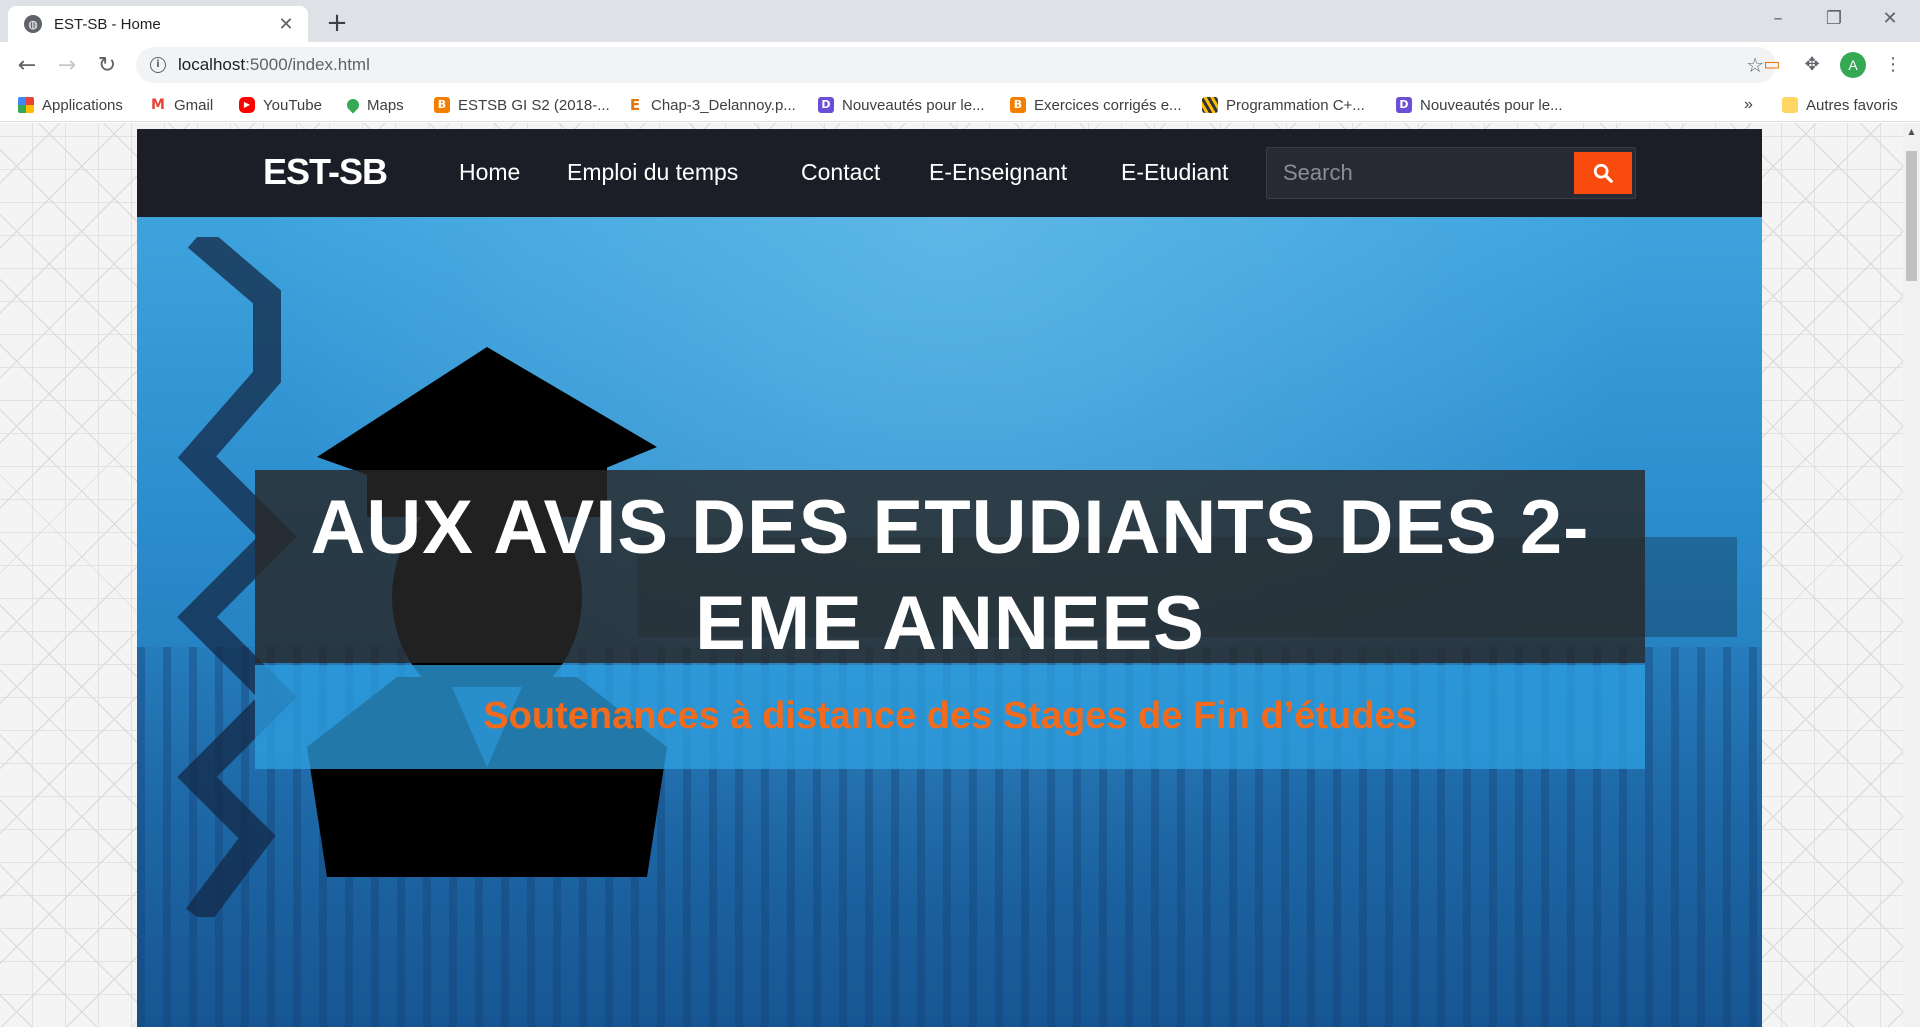 The height and width of the screenshot is (1027, 1920). I want to click on bookmark-youtube: ▶ YouTube, so click(280, 105).